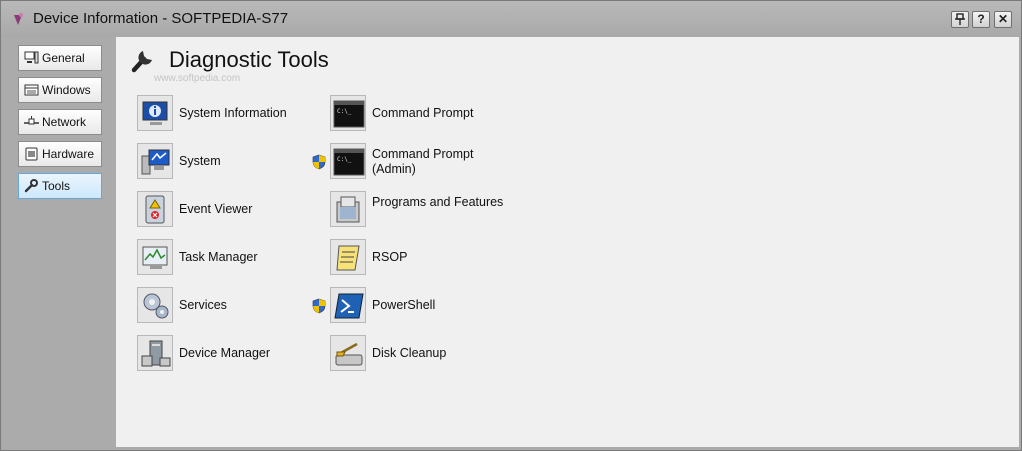 Image resolution: width=1022 pixels, height=451 pixels. Describe the element at coordinates (18, 19) in the screenshot. I see `app-icon` at that location.